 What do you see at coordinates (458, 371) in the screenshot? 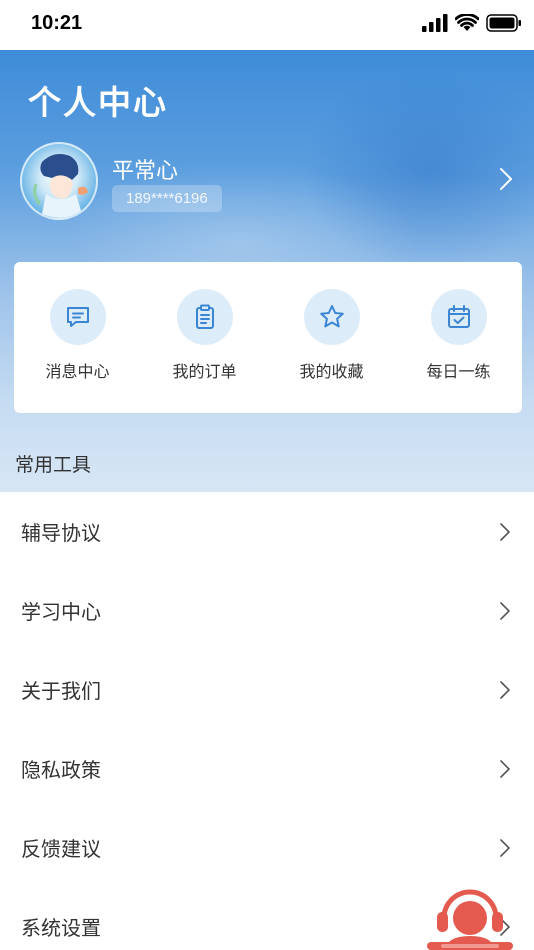
I see `quick-action-label: 每日一练` at bounding box center [458, 371].